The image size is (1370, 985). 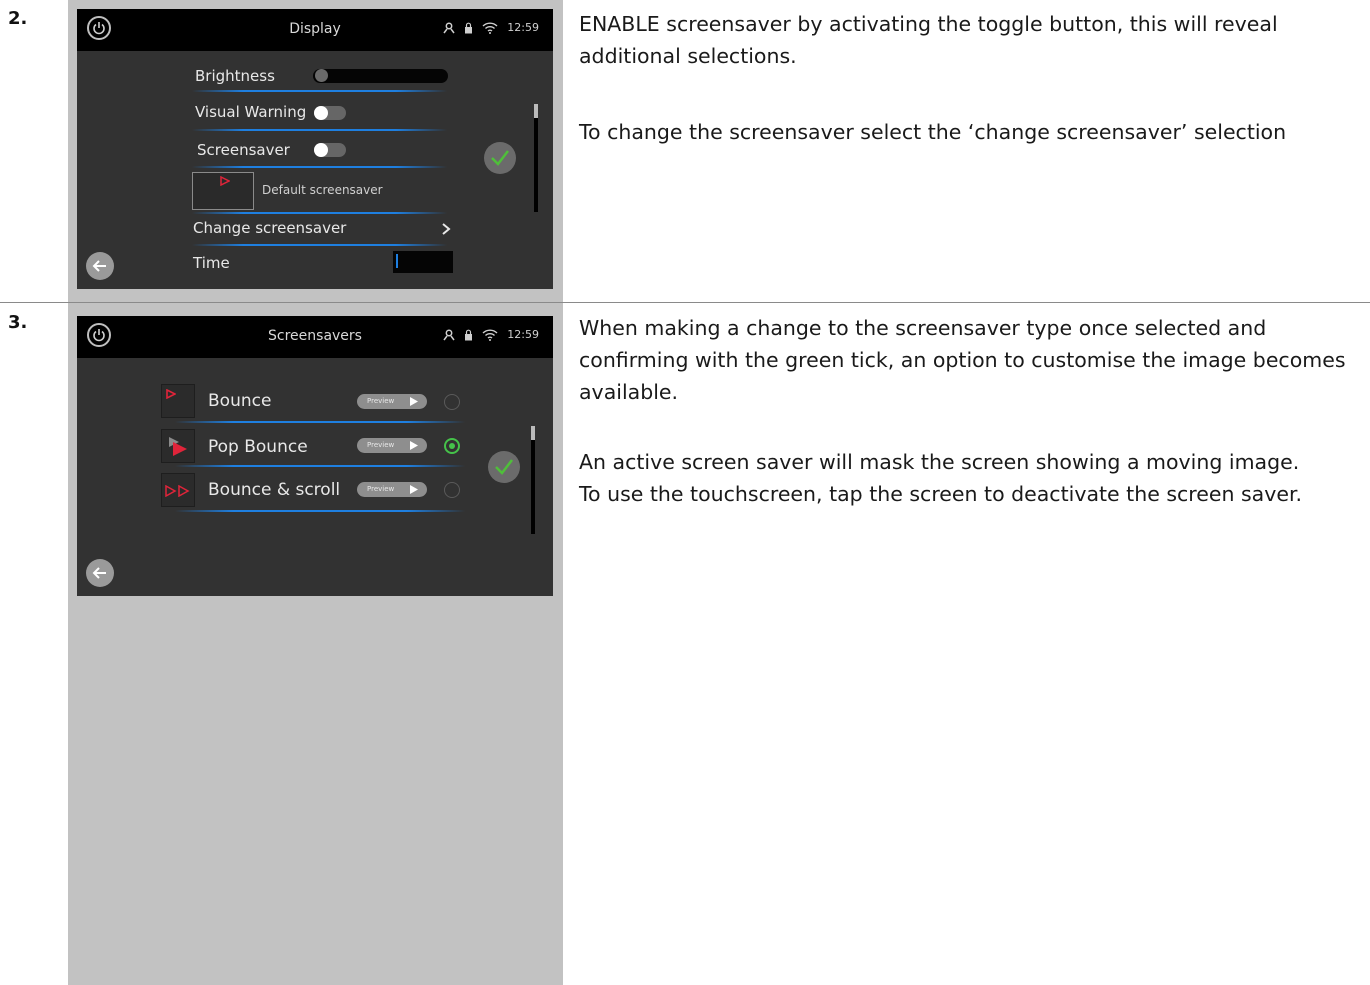 I want to click on pop-bounce-thumbnail, so click(x=178, y=446).